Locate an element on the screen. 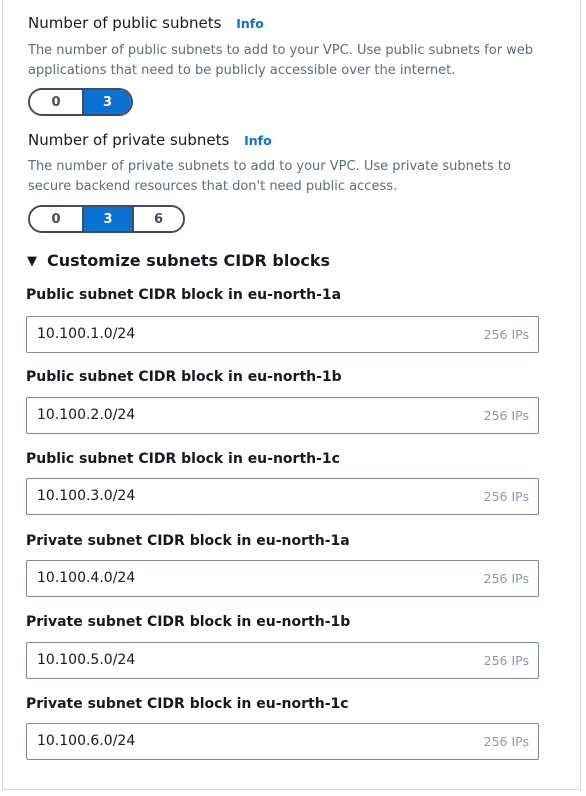 The width and height of the screenshot is (586, 796). public-subnets-option-0: 0 is located at coordinates (56, 102).